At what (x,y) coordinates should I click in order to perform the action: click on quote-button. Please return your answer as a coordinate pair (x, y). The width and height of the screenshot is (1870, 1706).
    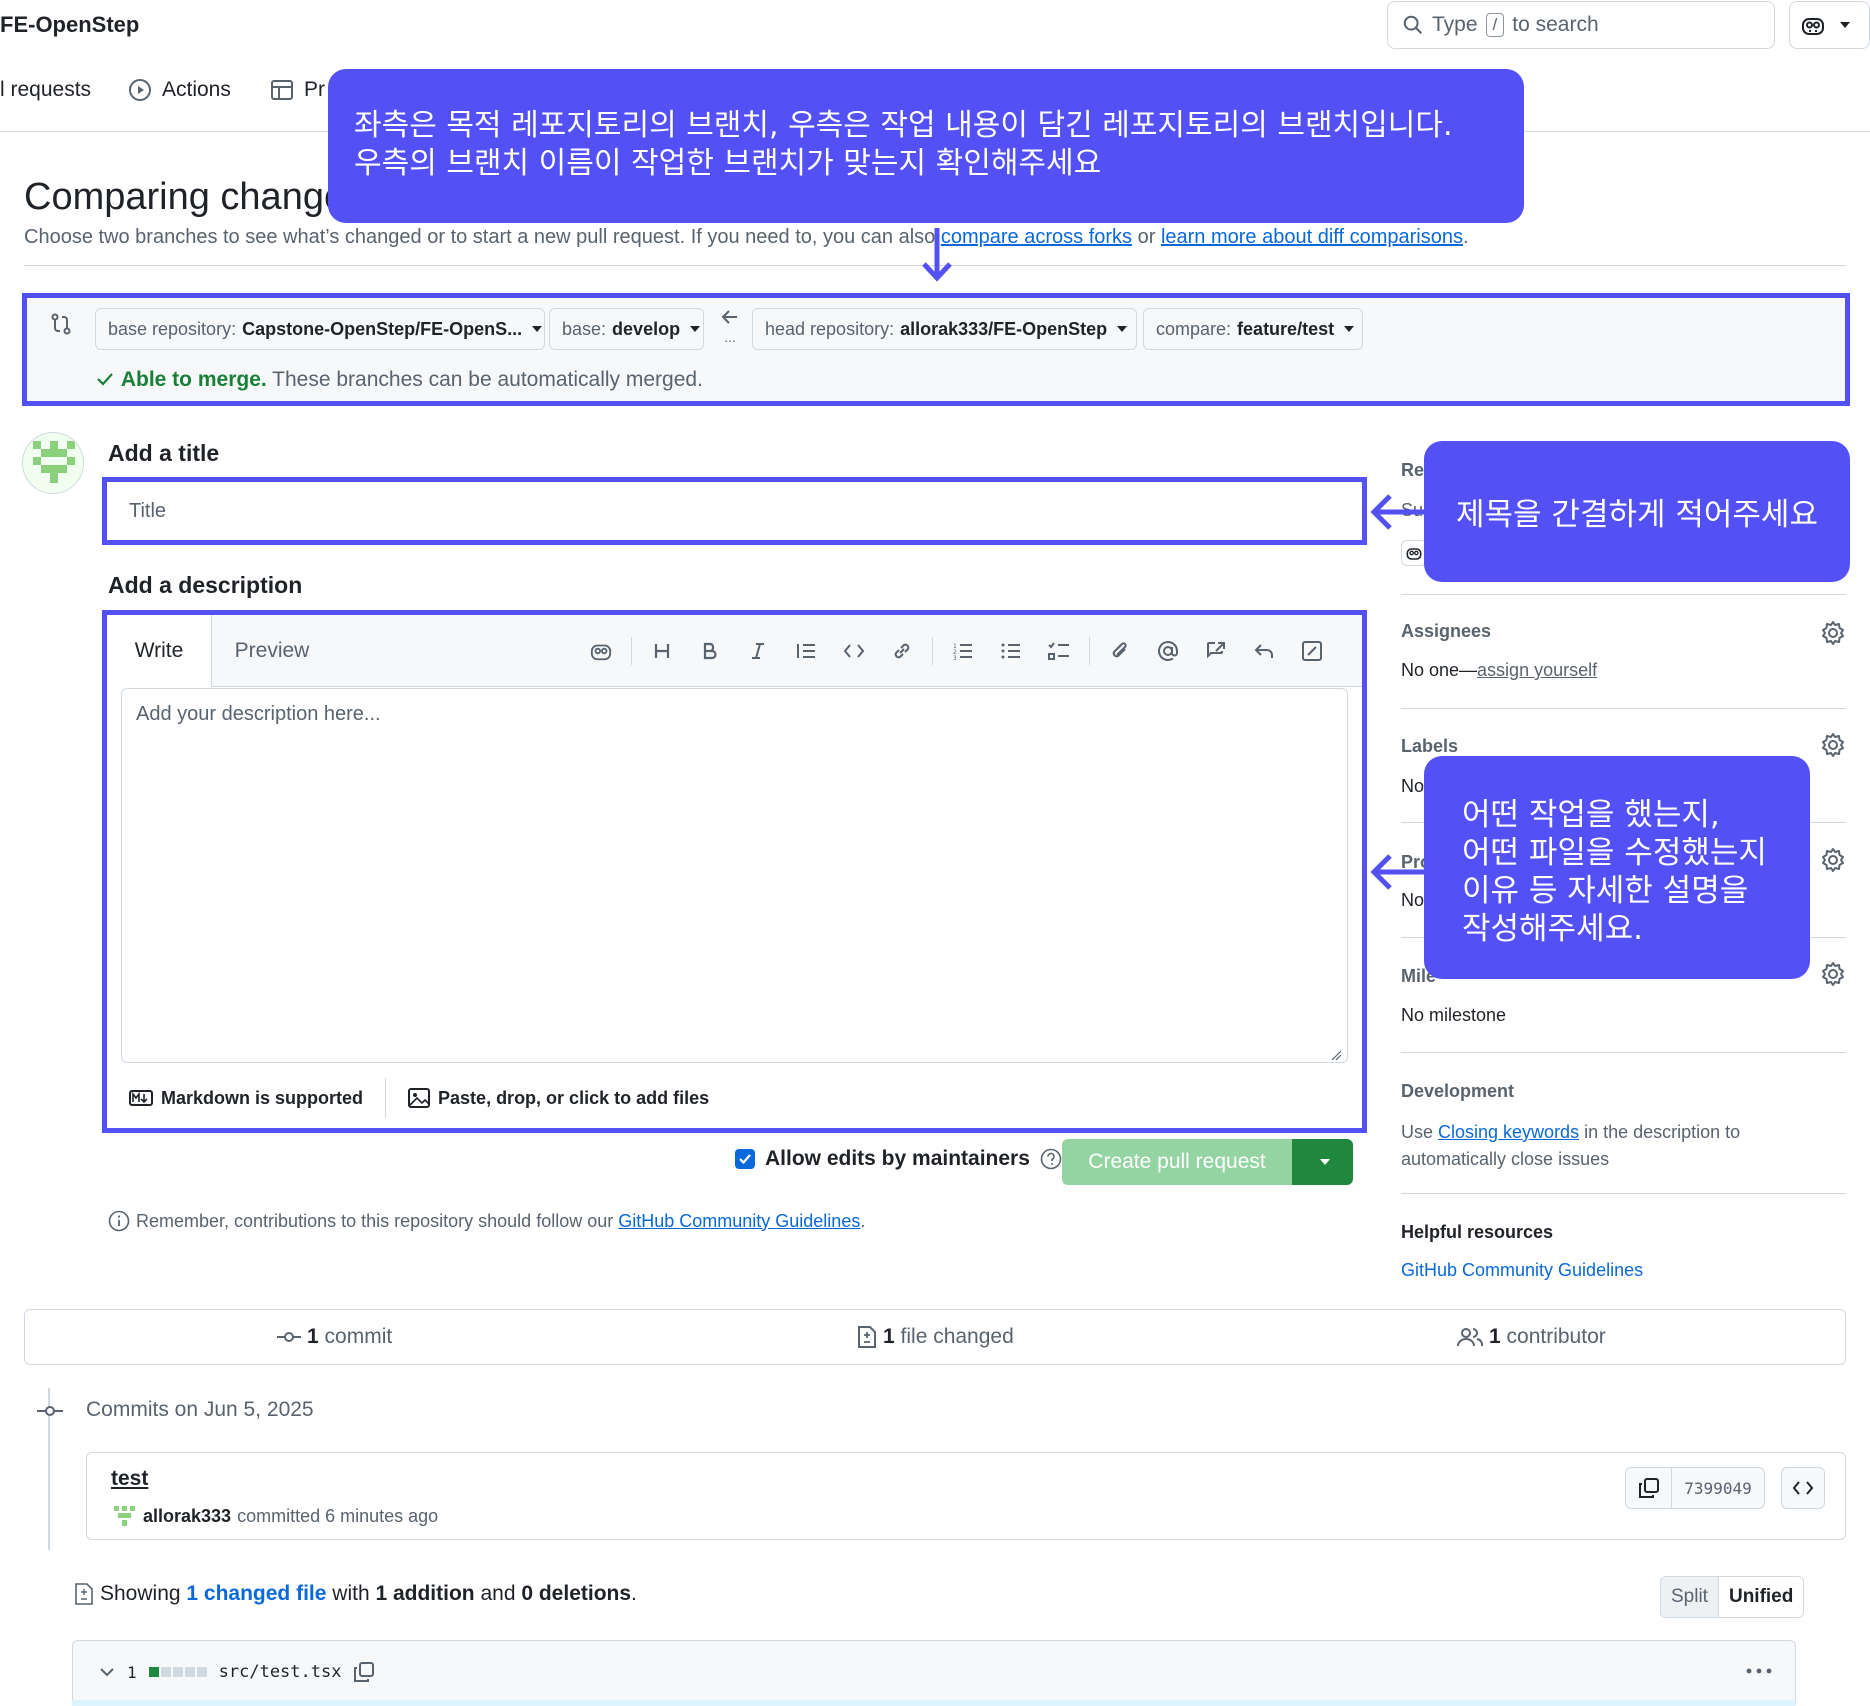
    Looking at the image, I should click on (806, 651).